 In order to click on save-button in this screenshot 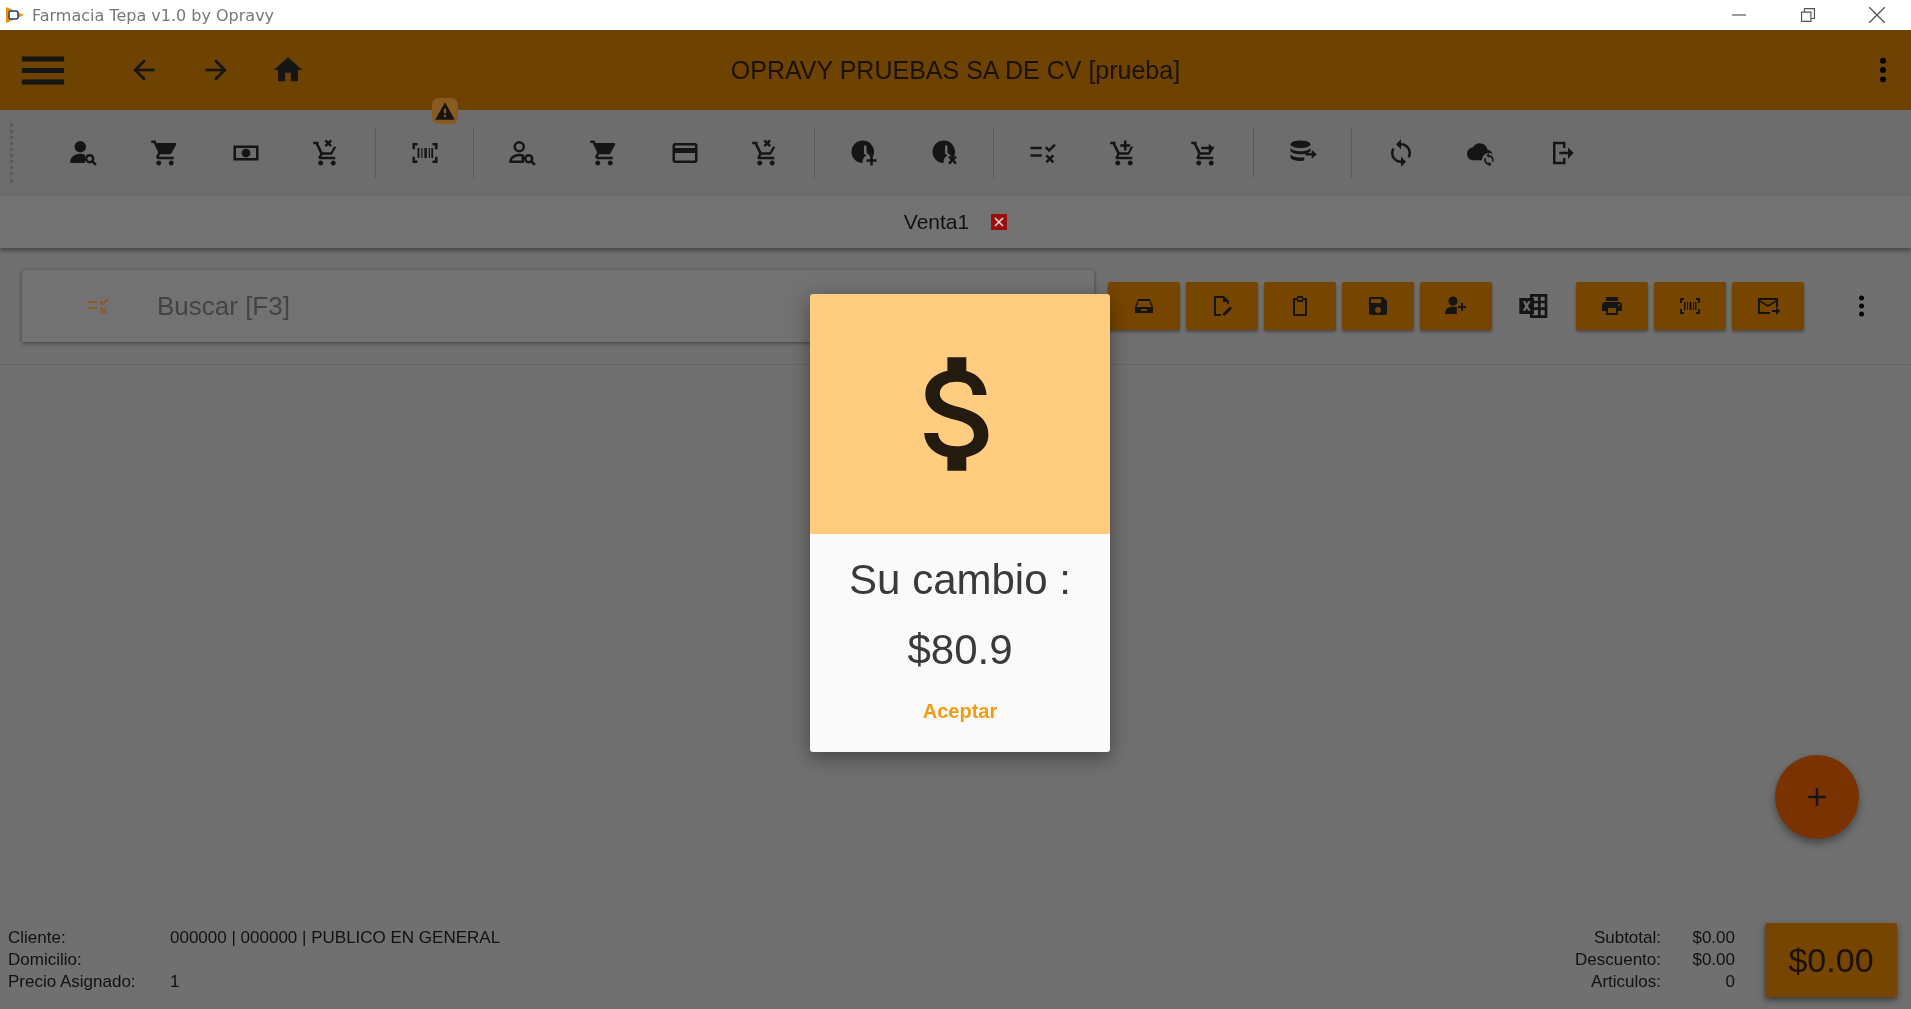, I will do `click(1378, 306)`.